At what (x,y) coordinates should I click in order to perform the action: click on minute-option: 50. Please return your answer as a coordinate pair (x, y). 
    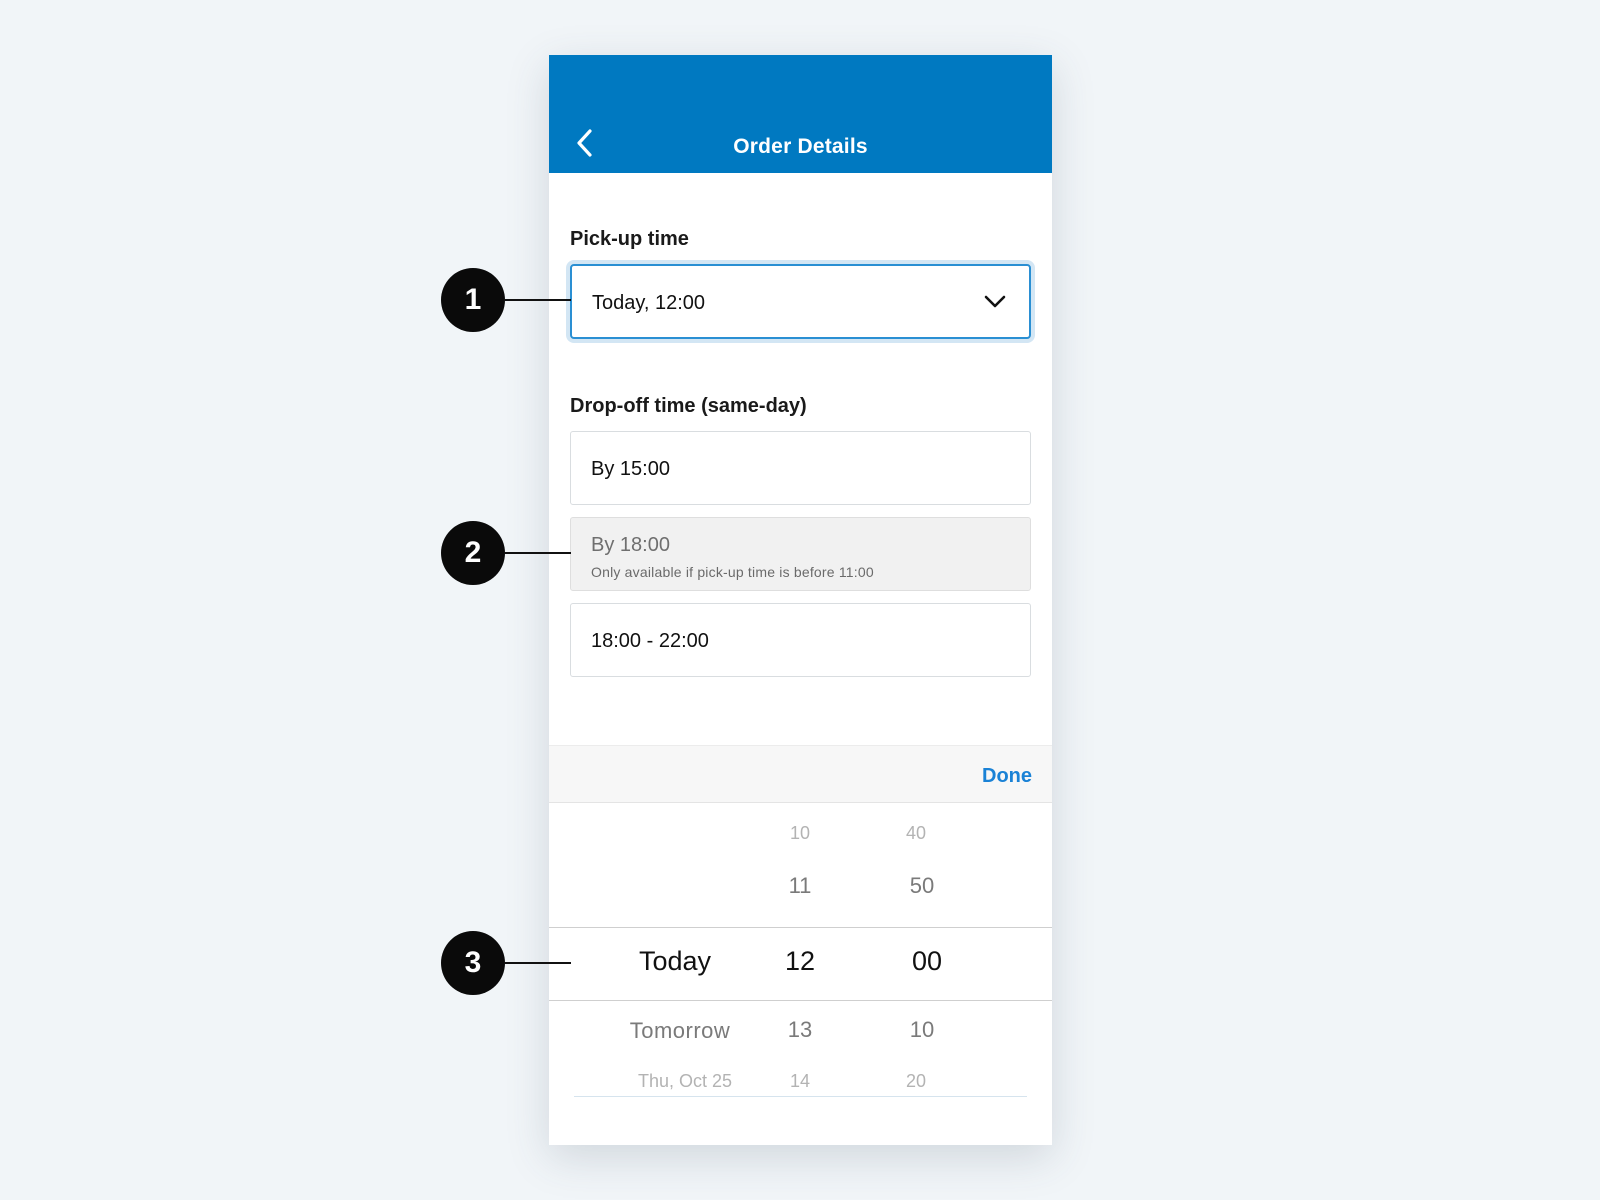
    Looking at the image, I should click on (922, 886).